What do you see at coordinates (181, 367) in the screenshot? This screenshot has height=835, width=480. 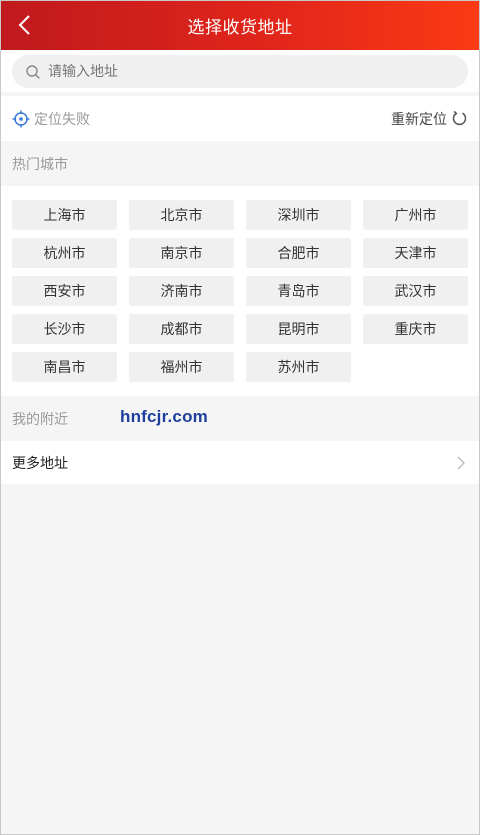 I see `city-button: 福州市` at bounding box center [181, 367].